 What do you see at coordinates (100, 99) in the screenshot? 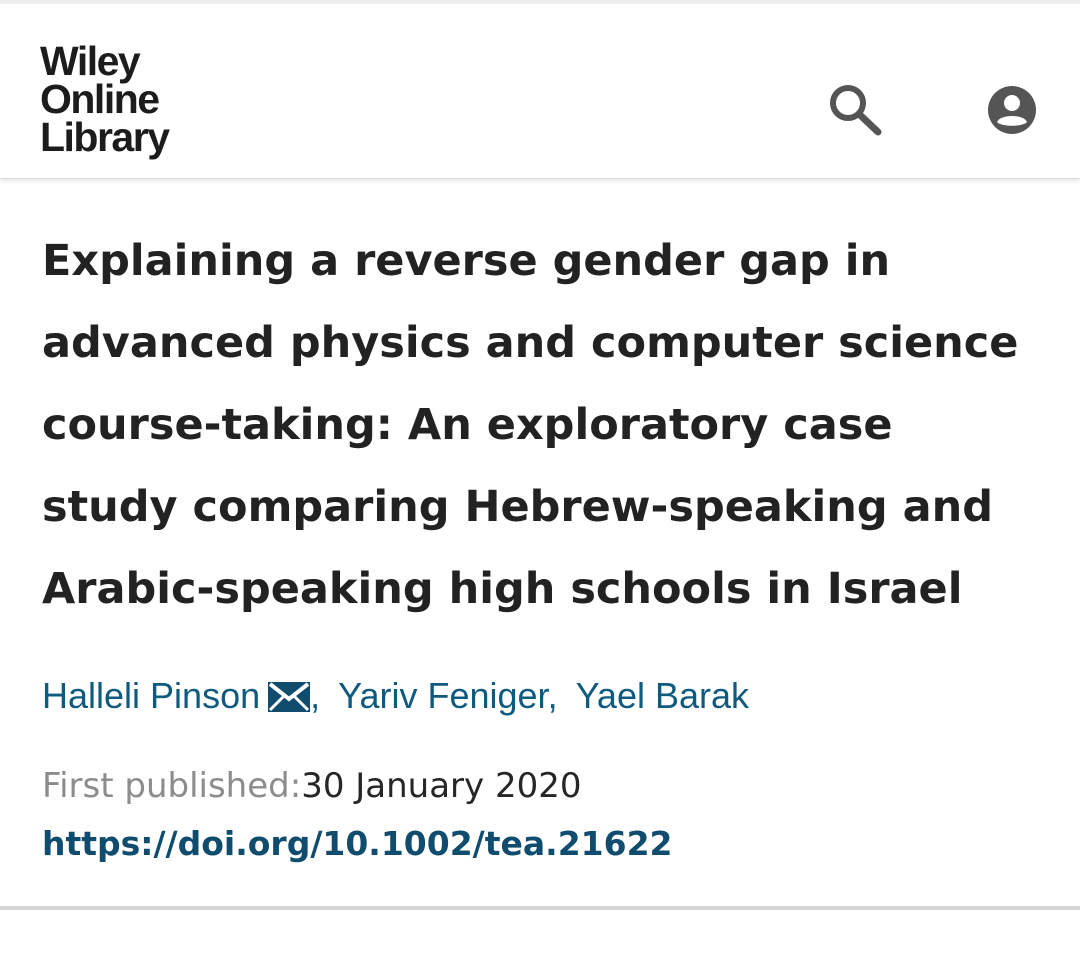
I see `logo-line-2: Online` at bounding box center [100, 99].